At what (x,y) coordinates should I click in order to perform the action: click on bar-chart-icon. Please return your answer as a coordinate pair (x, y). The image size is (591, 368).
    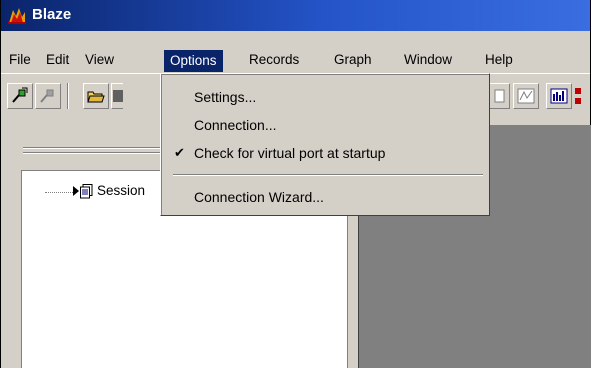
    Looking at the image, I should click on (559, 96).